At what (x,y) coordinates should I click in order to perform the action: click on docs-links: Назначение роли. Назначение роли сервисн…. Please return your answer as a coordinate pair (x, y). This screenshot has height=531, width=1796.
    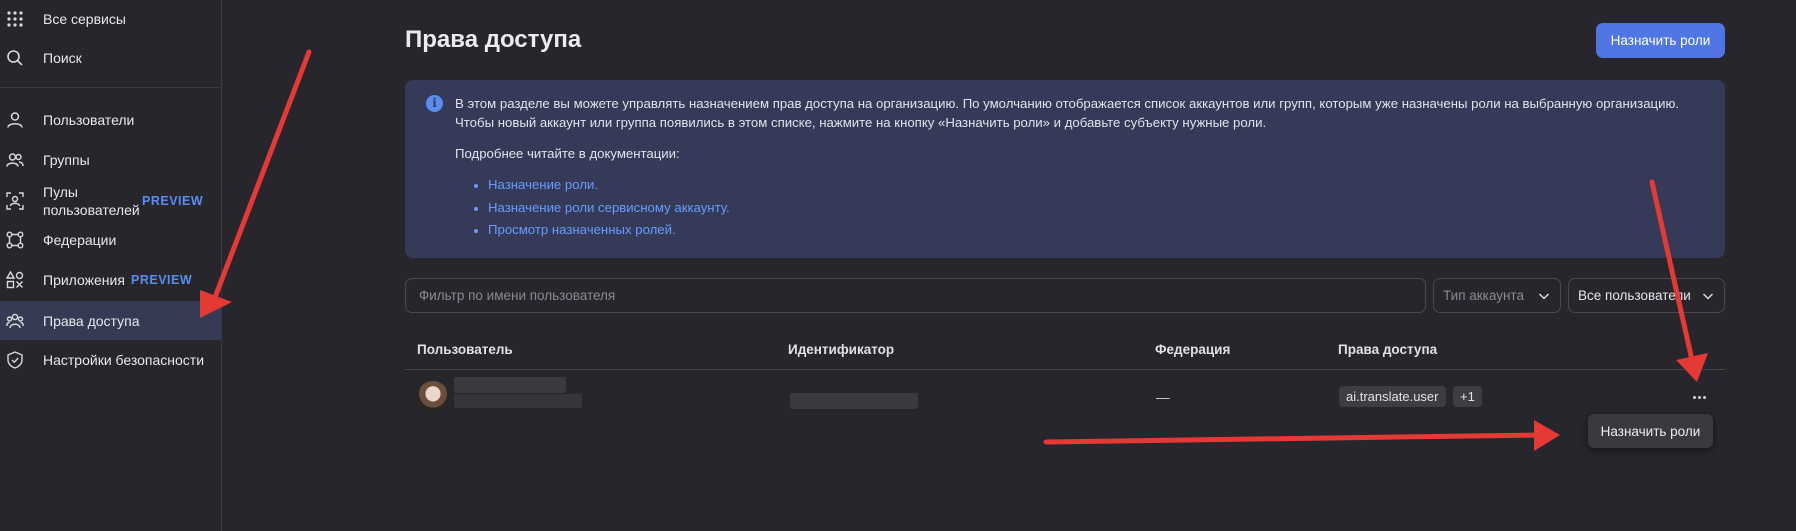
    Looking at the image, I should click on (599, 211).